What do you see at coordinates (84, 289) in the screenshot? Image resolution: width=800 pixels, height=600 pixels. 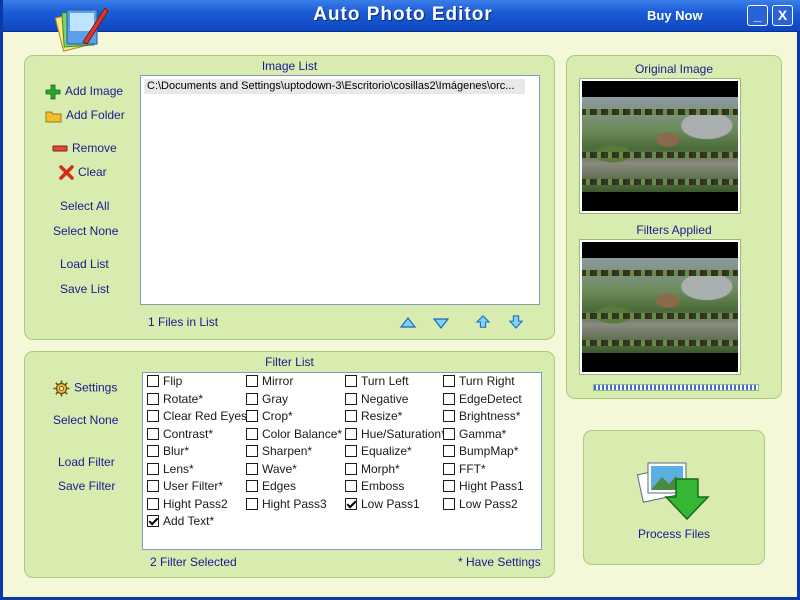 I see `save-list-button: Save List` at bounding box center [84, 289].